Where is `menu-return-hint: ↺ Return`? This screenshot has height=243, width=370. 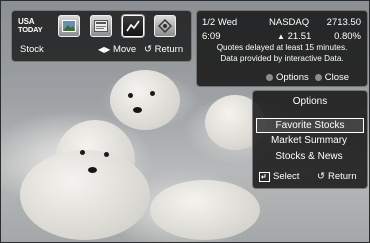
menu-return-hint: ↺ Return is located at coordinates (336, 176).